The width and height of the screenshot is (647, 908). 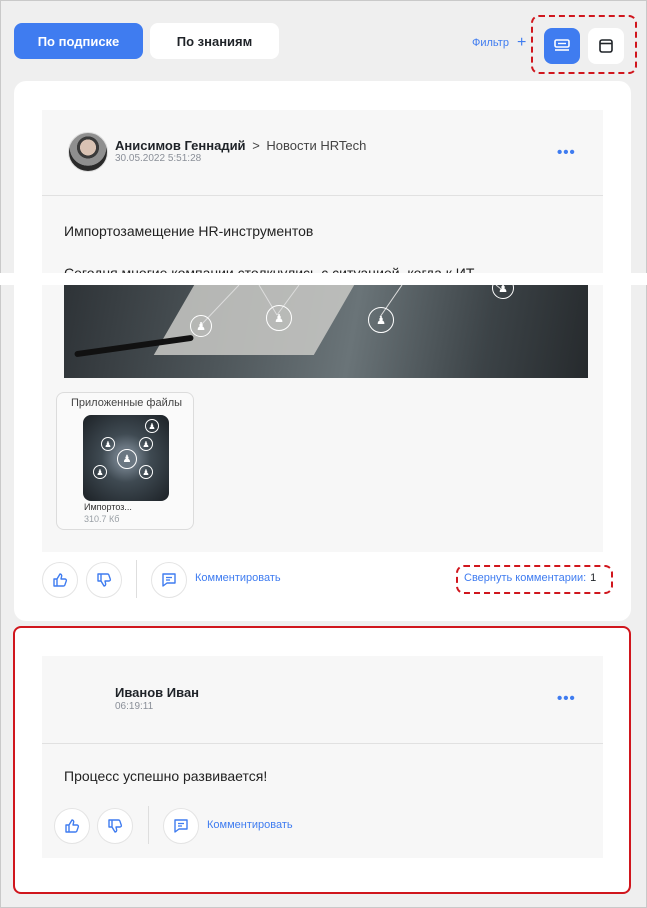 I want to click on card-view-button, so click(x=606, y=46).